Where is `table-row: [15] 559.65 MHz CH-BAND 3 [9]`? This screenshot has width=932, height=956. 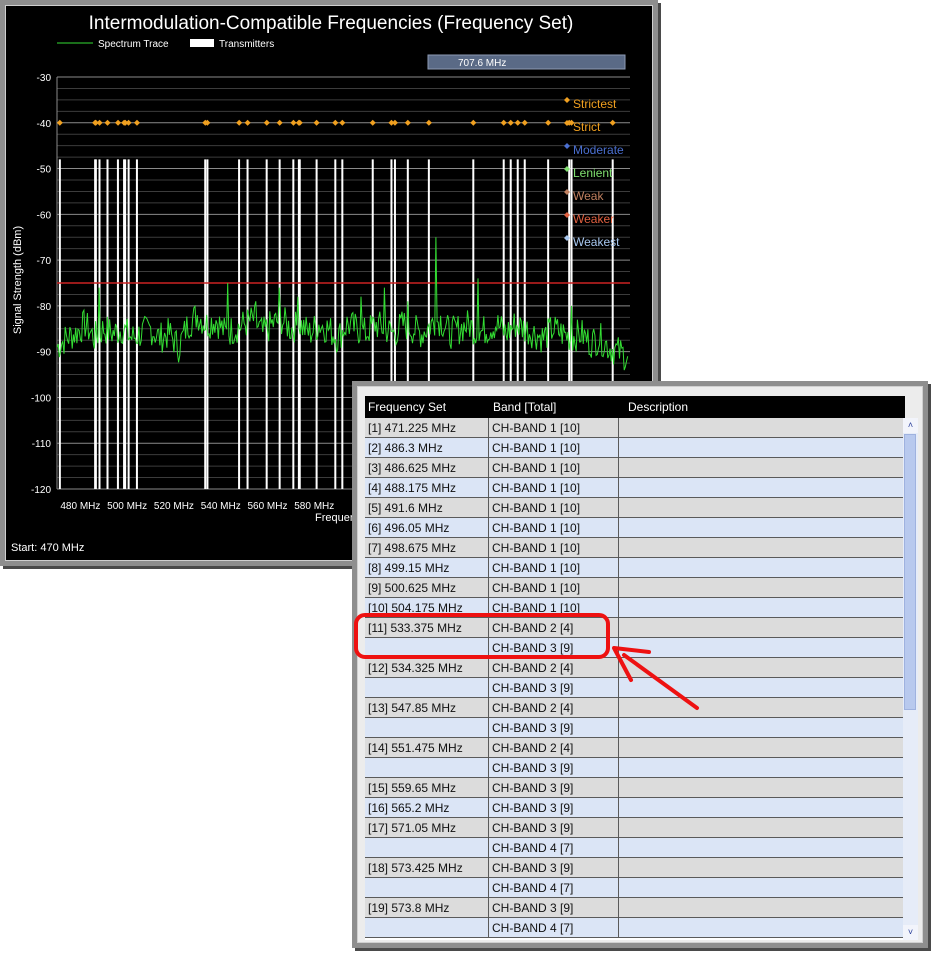
table-row: [15] 559.65 MHz CH-BAND 3 [9] is located at coordinates (634, 788).